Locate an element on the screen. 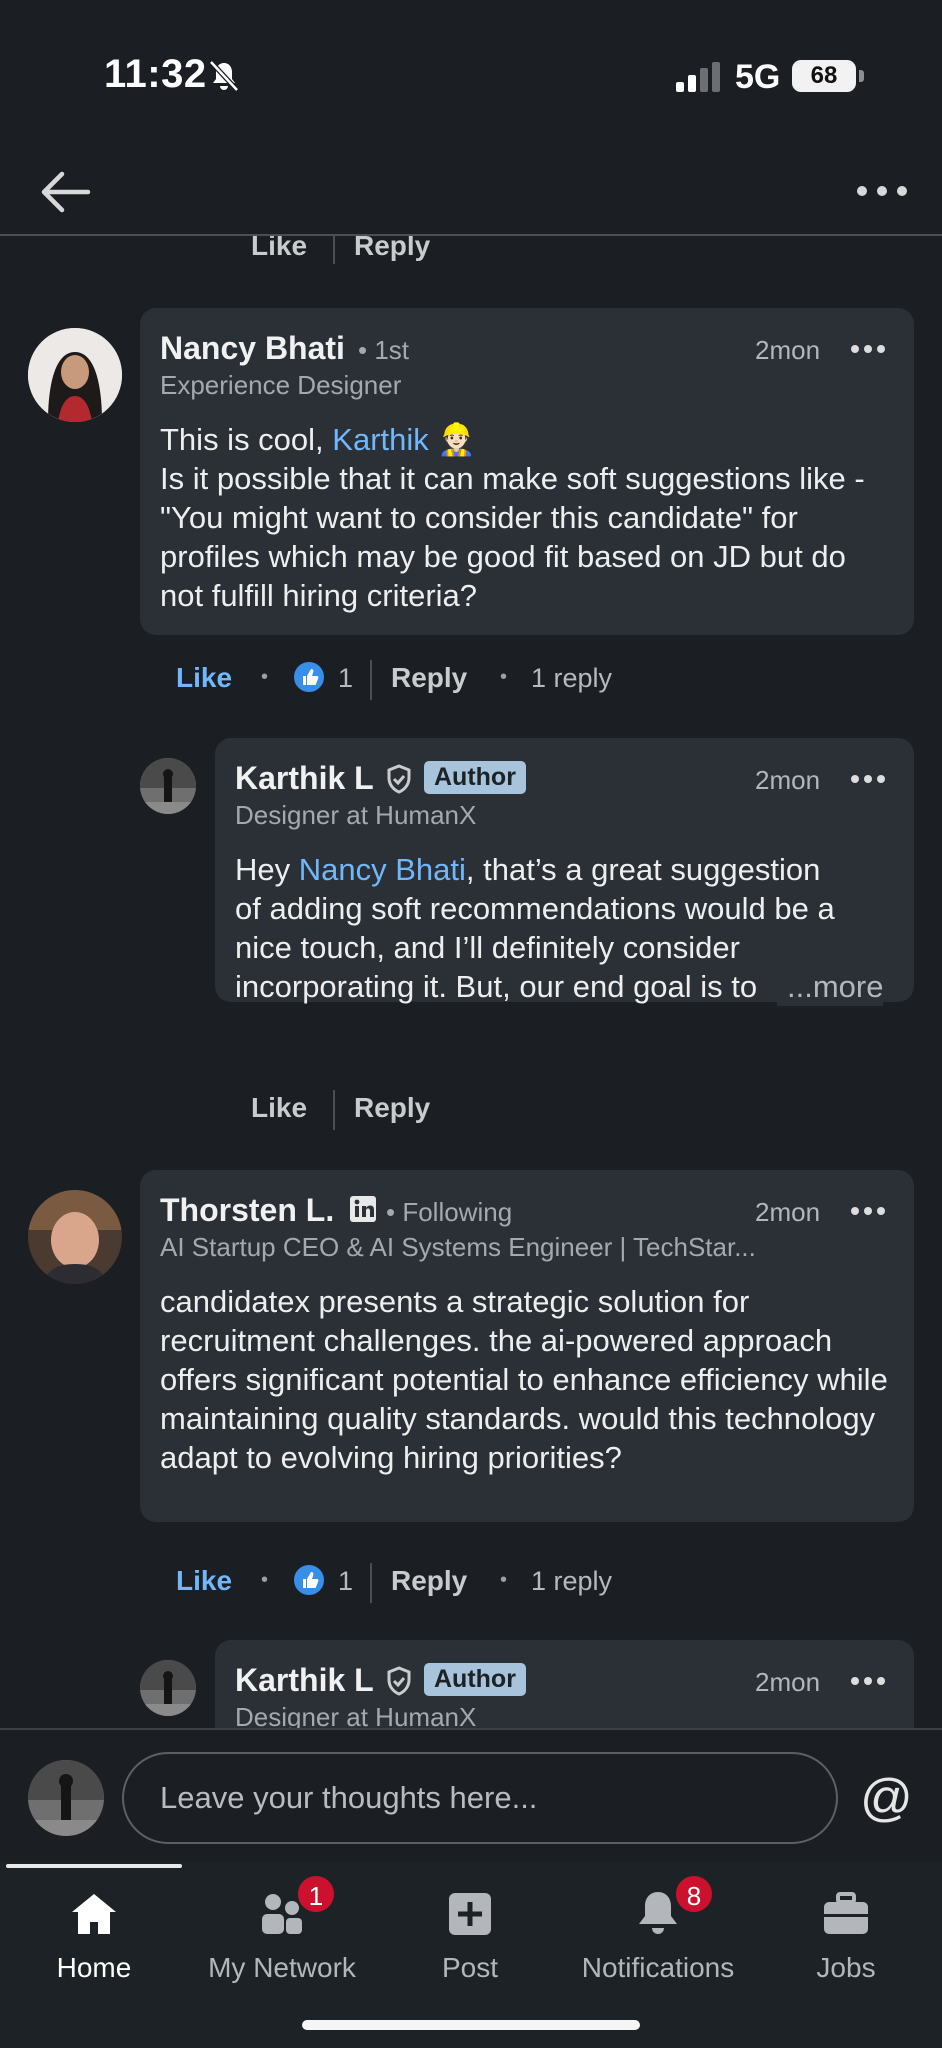 This screenshot has height=2048, width=942. my-avatar is located at coordinates (66, 1798).